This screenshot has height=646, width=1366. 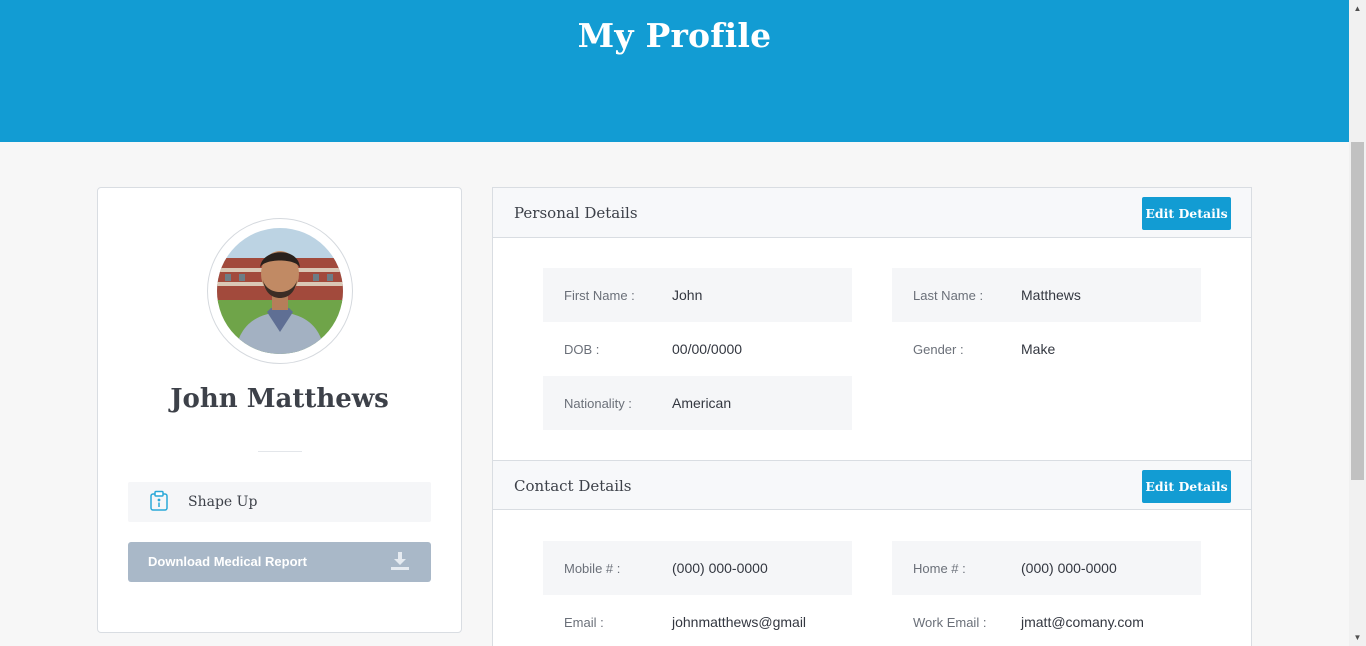 I want to click on gender-field: Gender : Make, so click(x=1046, y=349).